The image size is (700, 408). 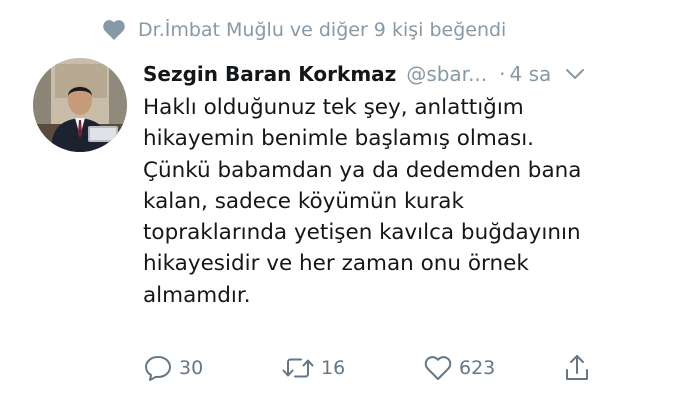 What do you see at coordinates (333, 368) in the screenshot?
I see `retweet-count: 16` at bounding box center [333, 368].